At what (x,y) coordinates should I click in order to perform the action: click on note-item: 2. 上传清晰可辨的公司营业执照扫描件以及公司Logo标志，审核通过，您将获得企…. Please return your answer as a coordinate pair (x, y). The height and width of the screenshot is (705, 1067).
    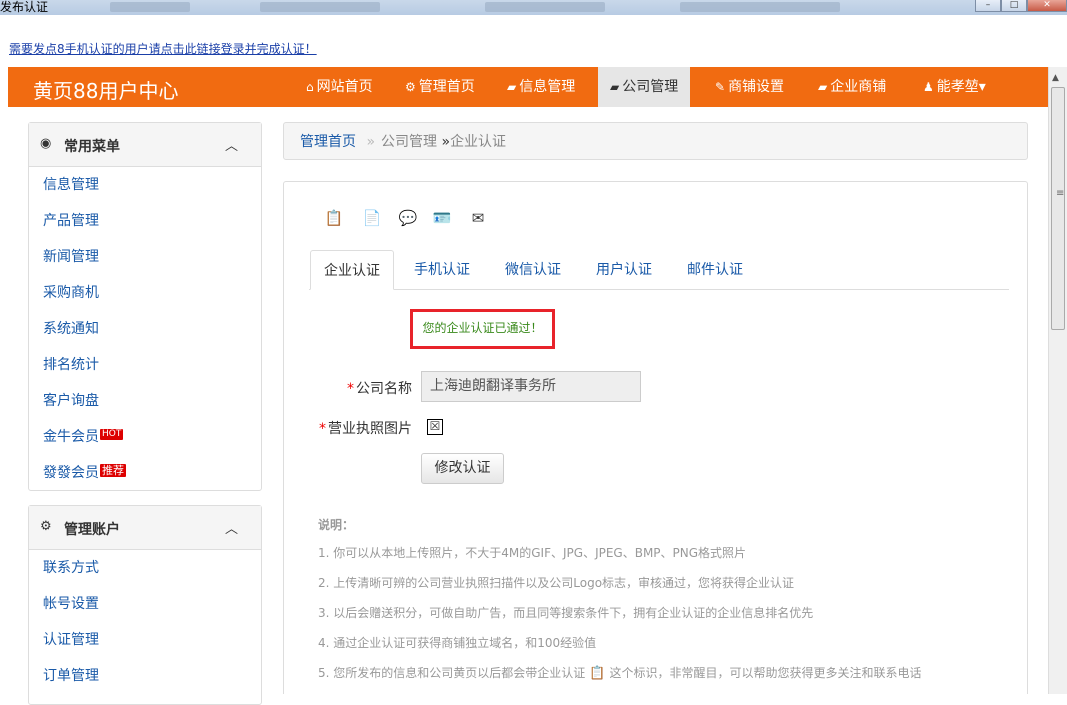
    Looking at the image, I should click on (556, 583).